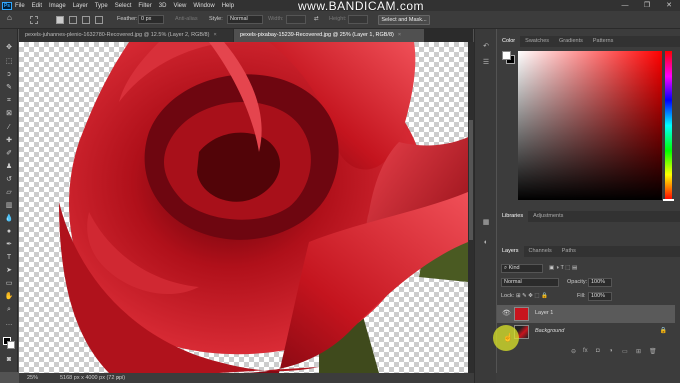 The image size is (680, 383). Describe the element at coordinates (549, 331) in the screenshot. I see `layer-name: Background` at that location.